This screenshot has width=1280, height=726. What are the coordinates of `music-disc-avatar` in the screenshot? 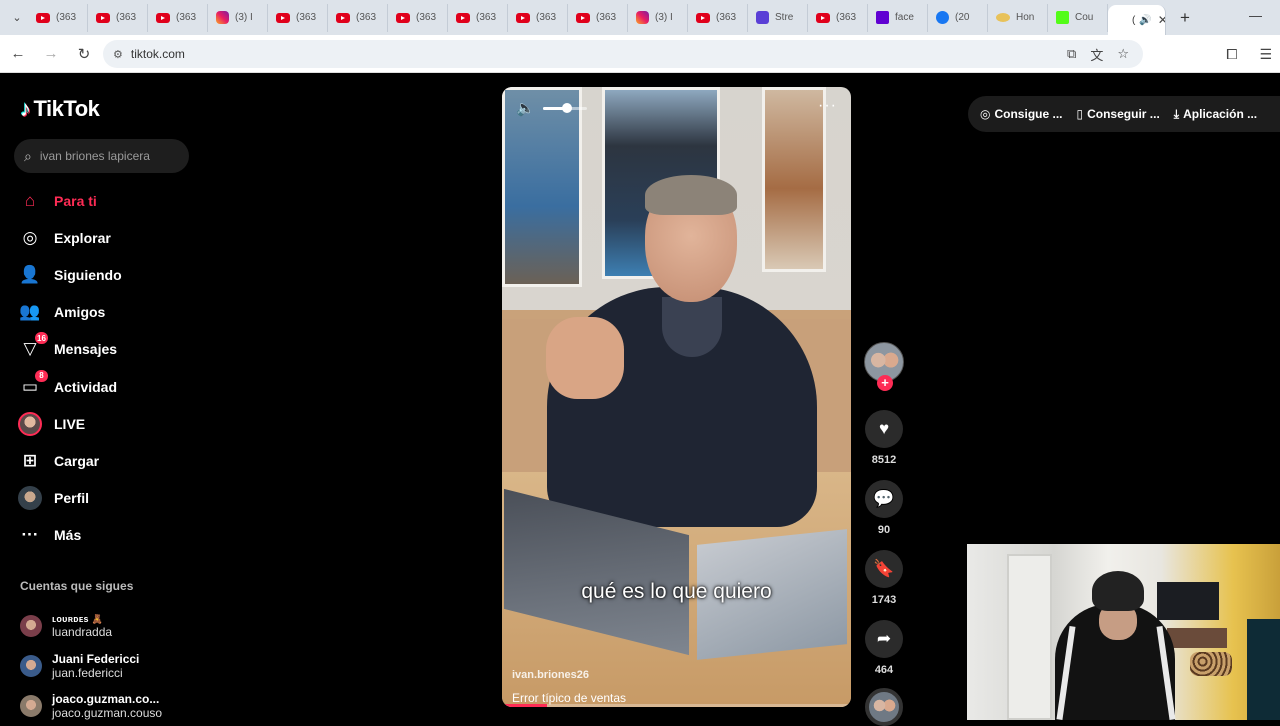 It's located at (884, 707).